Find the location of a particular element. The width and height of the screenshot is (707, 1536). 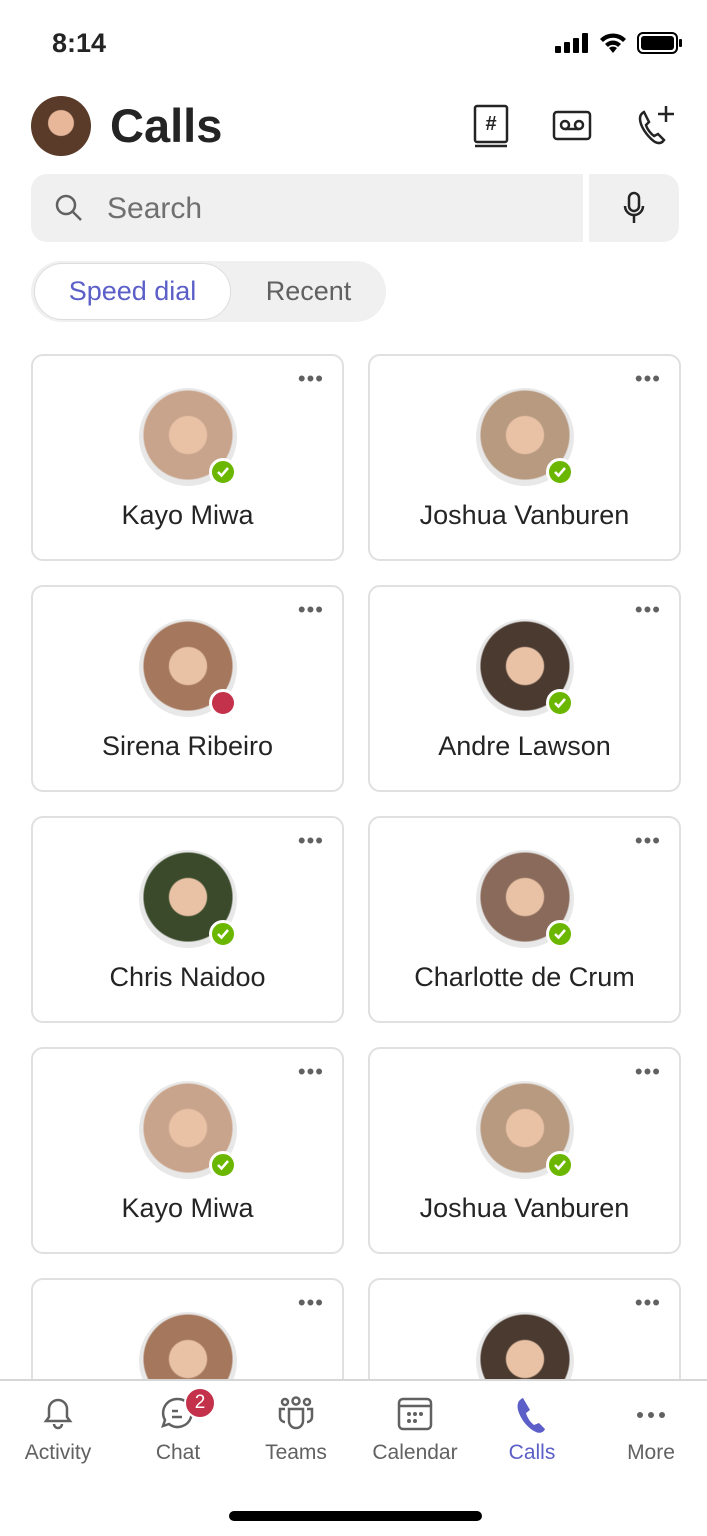

search-icon is located at coordinates (68, 207).